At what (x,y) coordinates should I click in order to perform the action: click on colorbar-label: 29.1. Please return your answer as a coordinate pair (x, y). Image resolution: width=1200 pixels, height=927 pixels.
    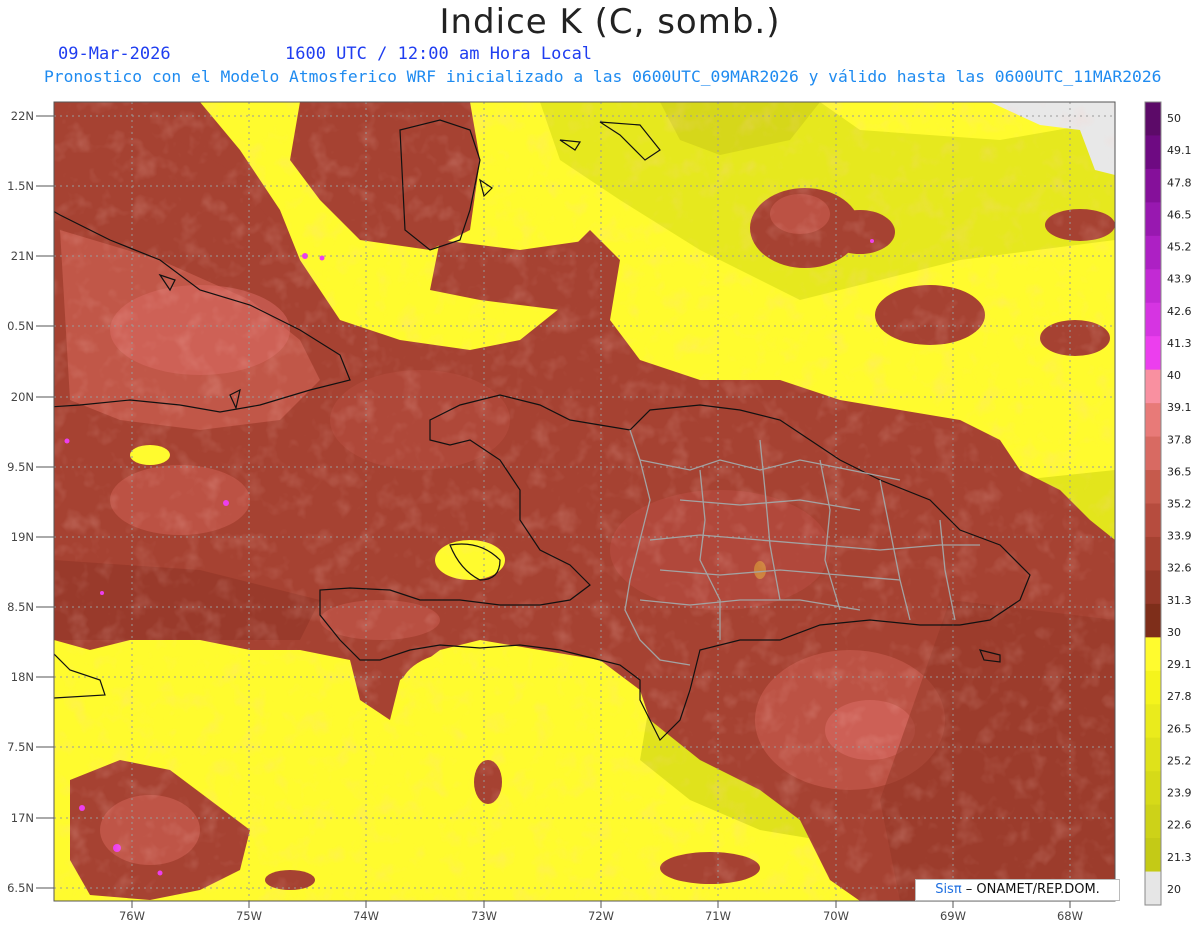
    Looking at the image, I should click on (1179, 664).